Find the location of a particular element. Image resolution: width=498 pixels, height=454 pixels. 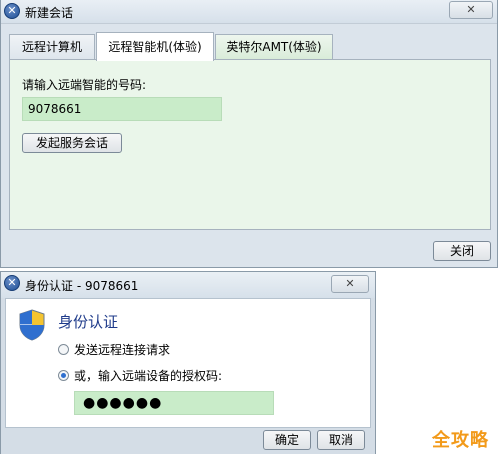

cancel-button: 取消 is located at coordinates (341, 440).